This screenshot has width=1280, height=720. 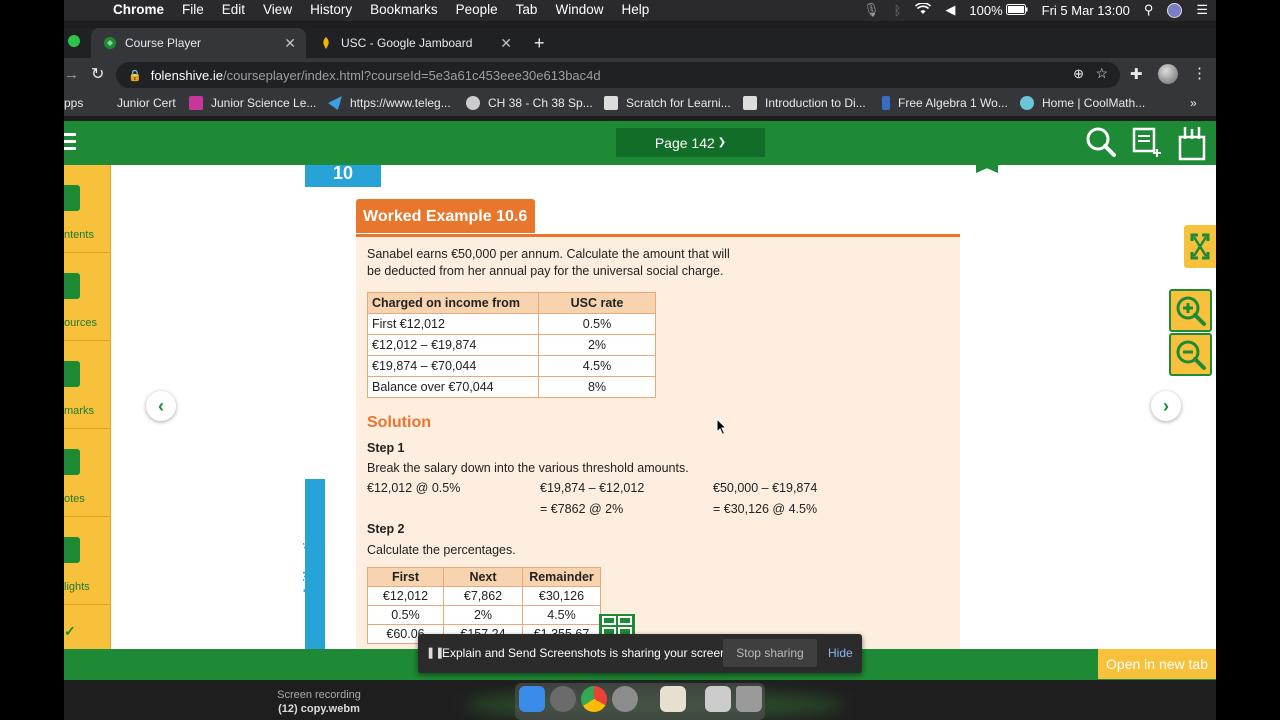 What do you see at coordinates (70, 631) in the screenshot?
I see `check-icon: ✓` at bounding box center [70, 631].